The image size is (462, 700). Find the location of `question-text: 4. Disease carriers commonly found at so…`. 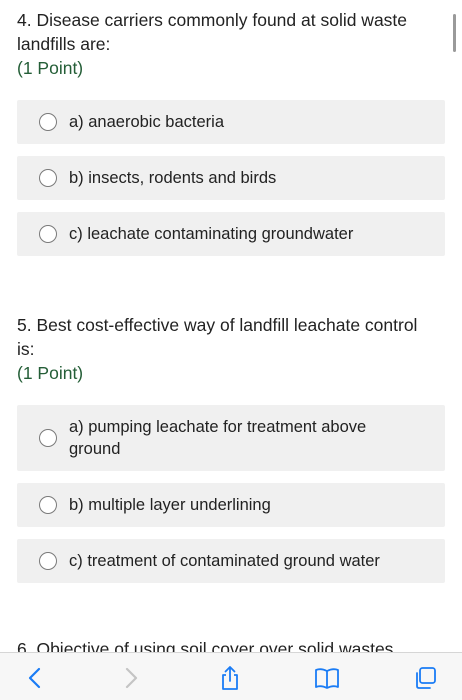

question-text: 4. Disease carriers commonly found at so… is located at coordinates (212, 32).